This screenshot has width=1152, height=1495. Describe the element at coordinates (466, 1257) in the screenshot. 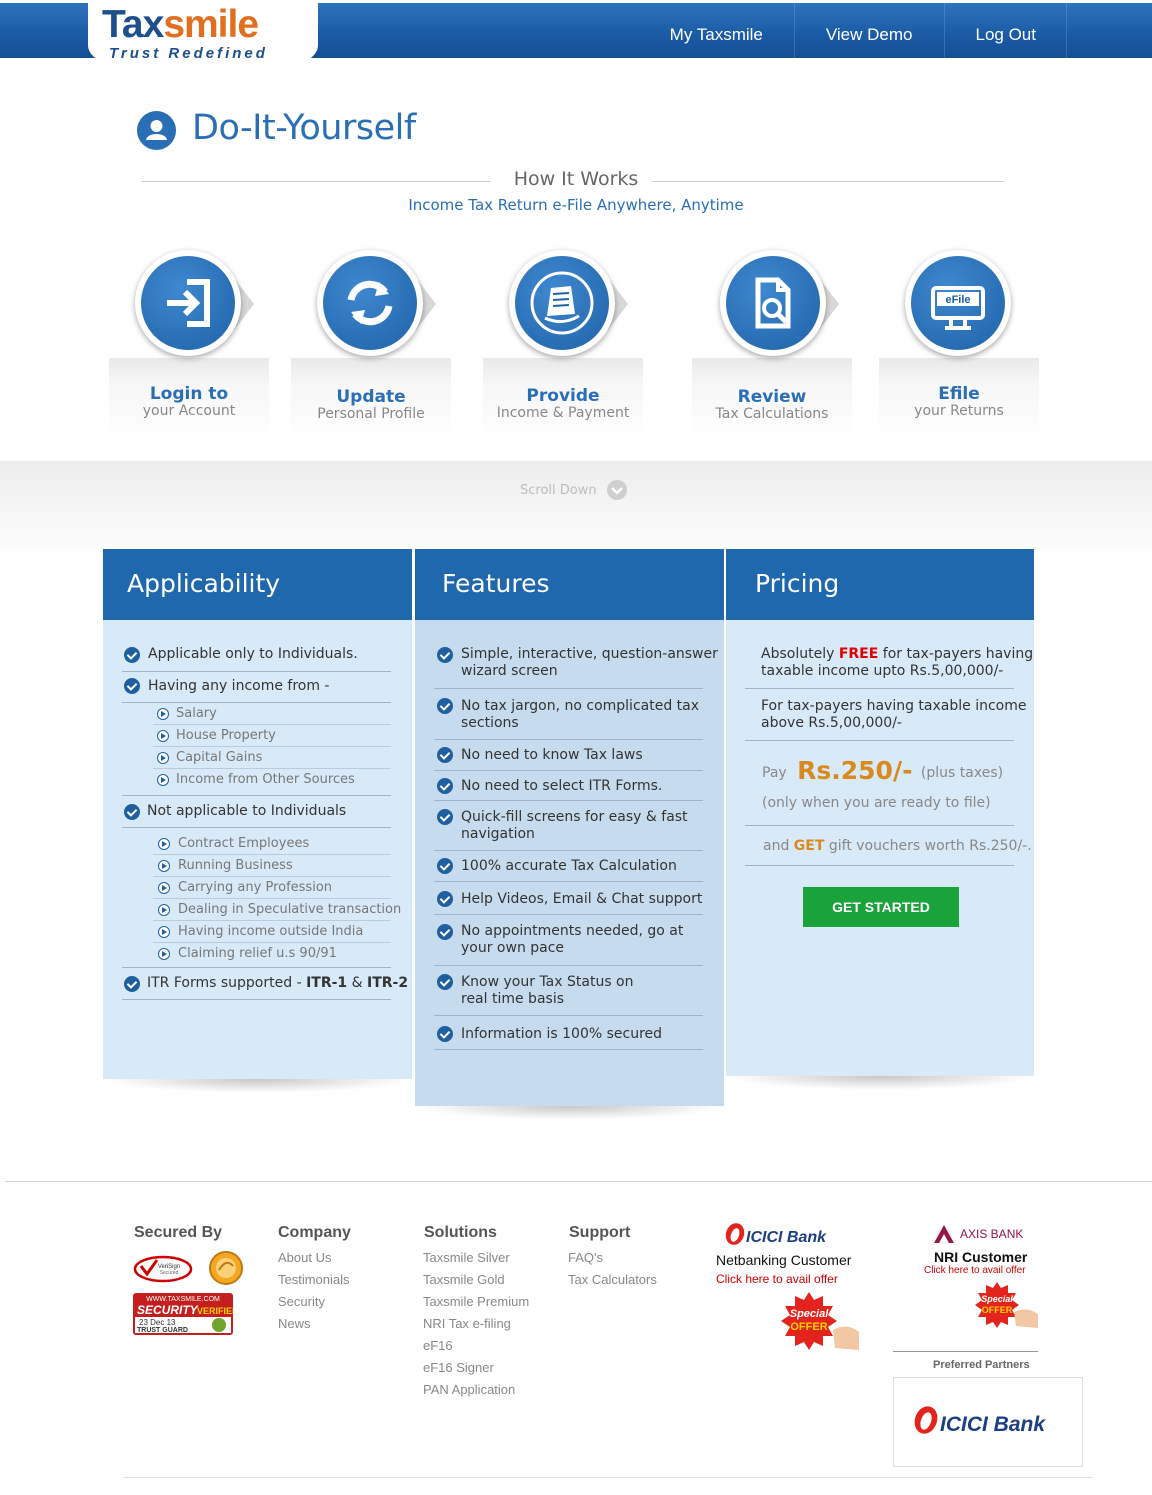

I see `footer-link-silver: Taxsmile Silver` at that location.